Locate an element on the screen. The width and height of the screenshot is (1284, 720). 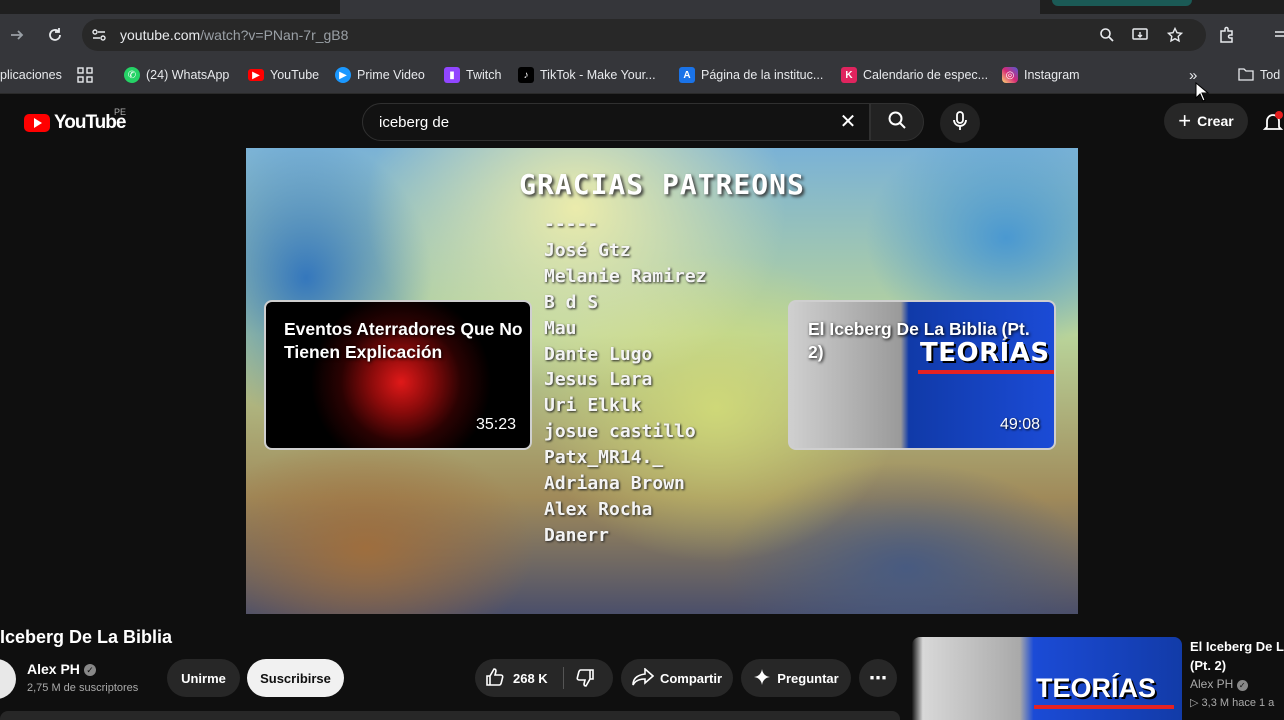
credit-line: Dante Lugo is located at coordinates (598, 354).